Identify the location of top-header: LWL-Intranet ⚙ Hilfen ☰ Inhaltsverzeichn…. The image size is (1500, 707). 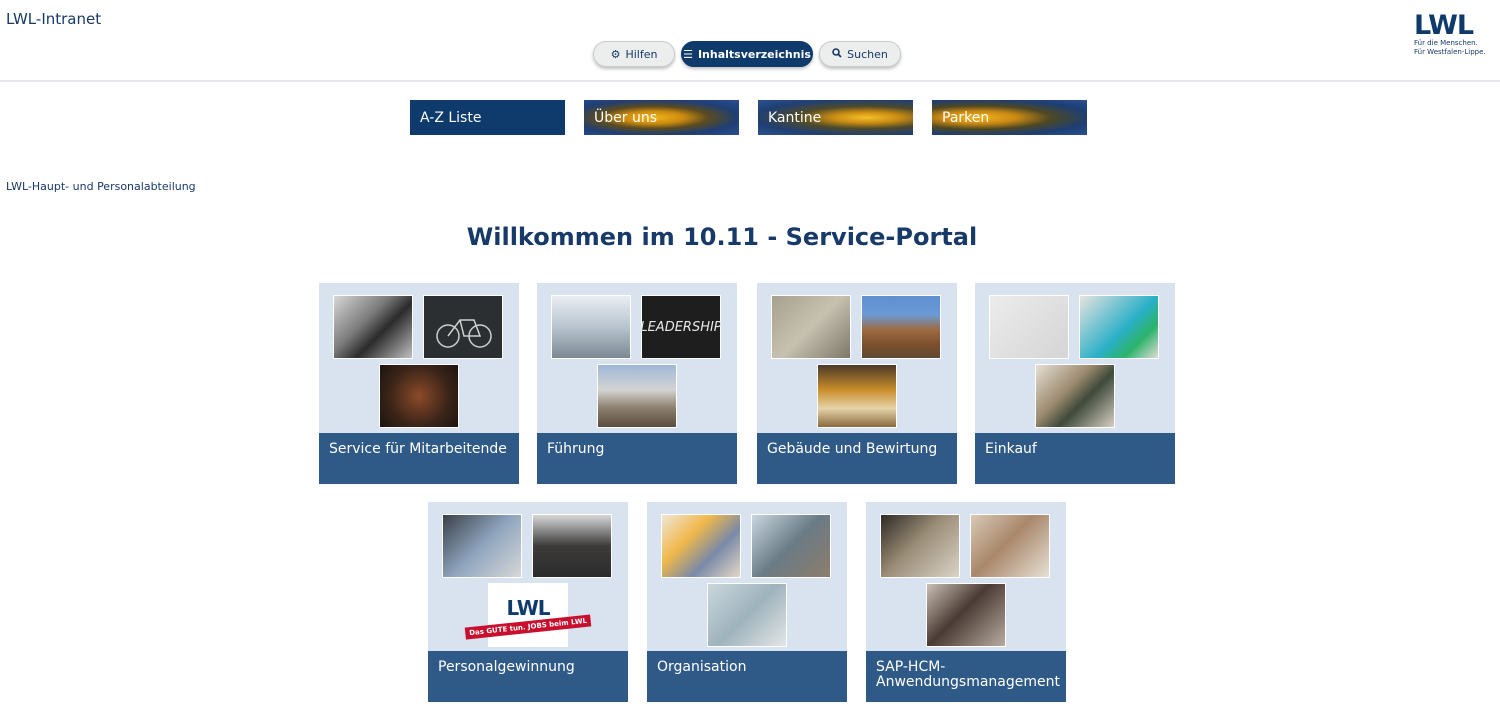
(750, 41).